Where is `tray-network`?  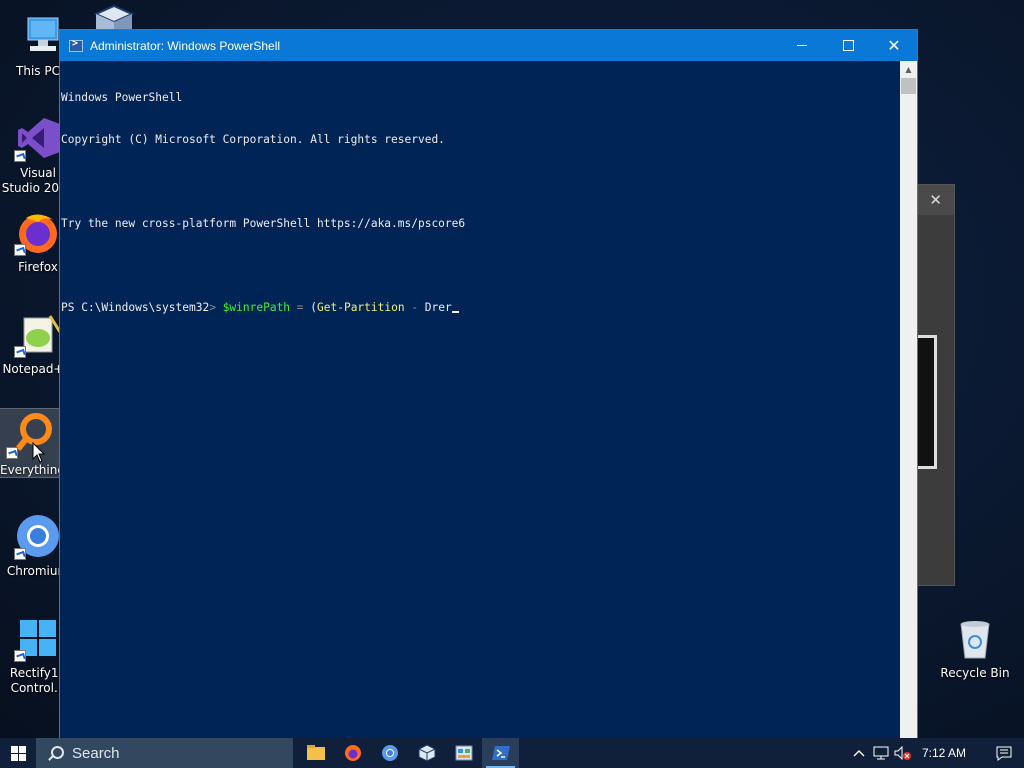 tray-network is located at coordinates (881, 753).